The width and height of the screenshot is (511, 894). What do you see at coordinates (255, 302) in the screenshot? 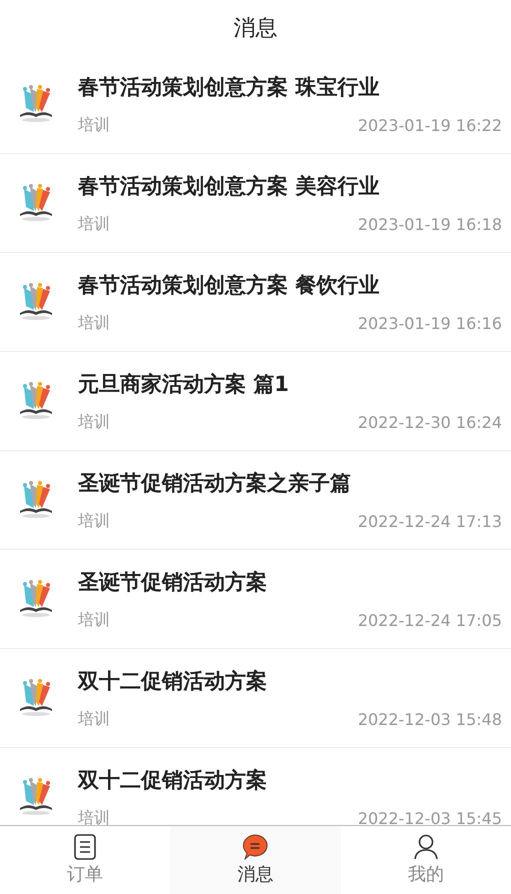
I see `message-item: 春节活动策划创意方案 餐饮行业 培训 2023-01-19 16:16` at bounding box center [255, 302].